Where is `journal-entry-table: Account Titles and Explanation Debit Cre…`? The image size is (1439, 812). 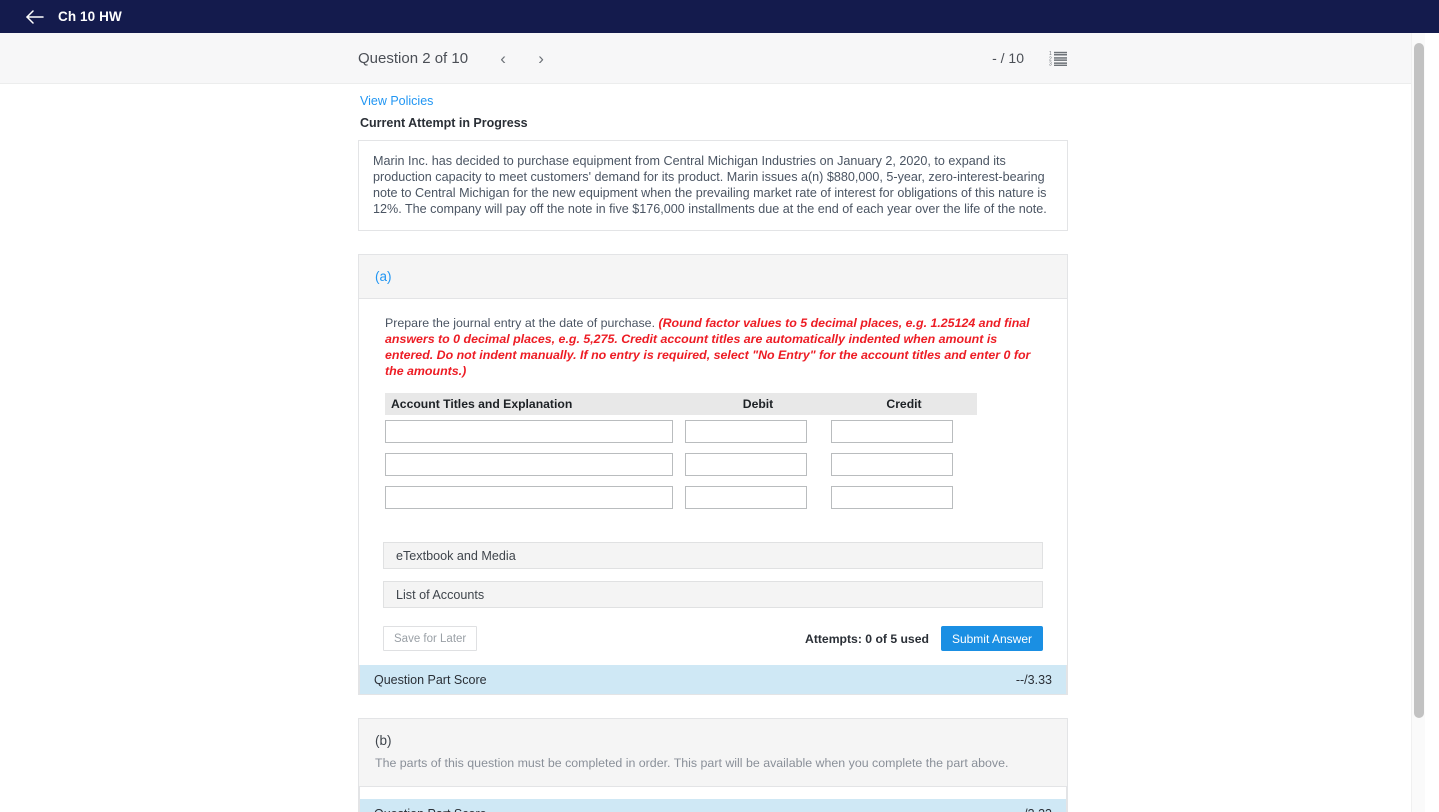
journal-entry-table: Account Titles and Explanation Debit Cre… is located at coordinates (681, 453).